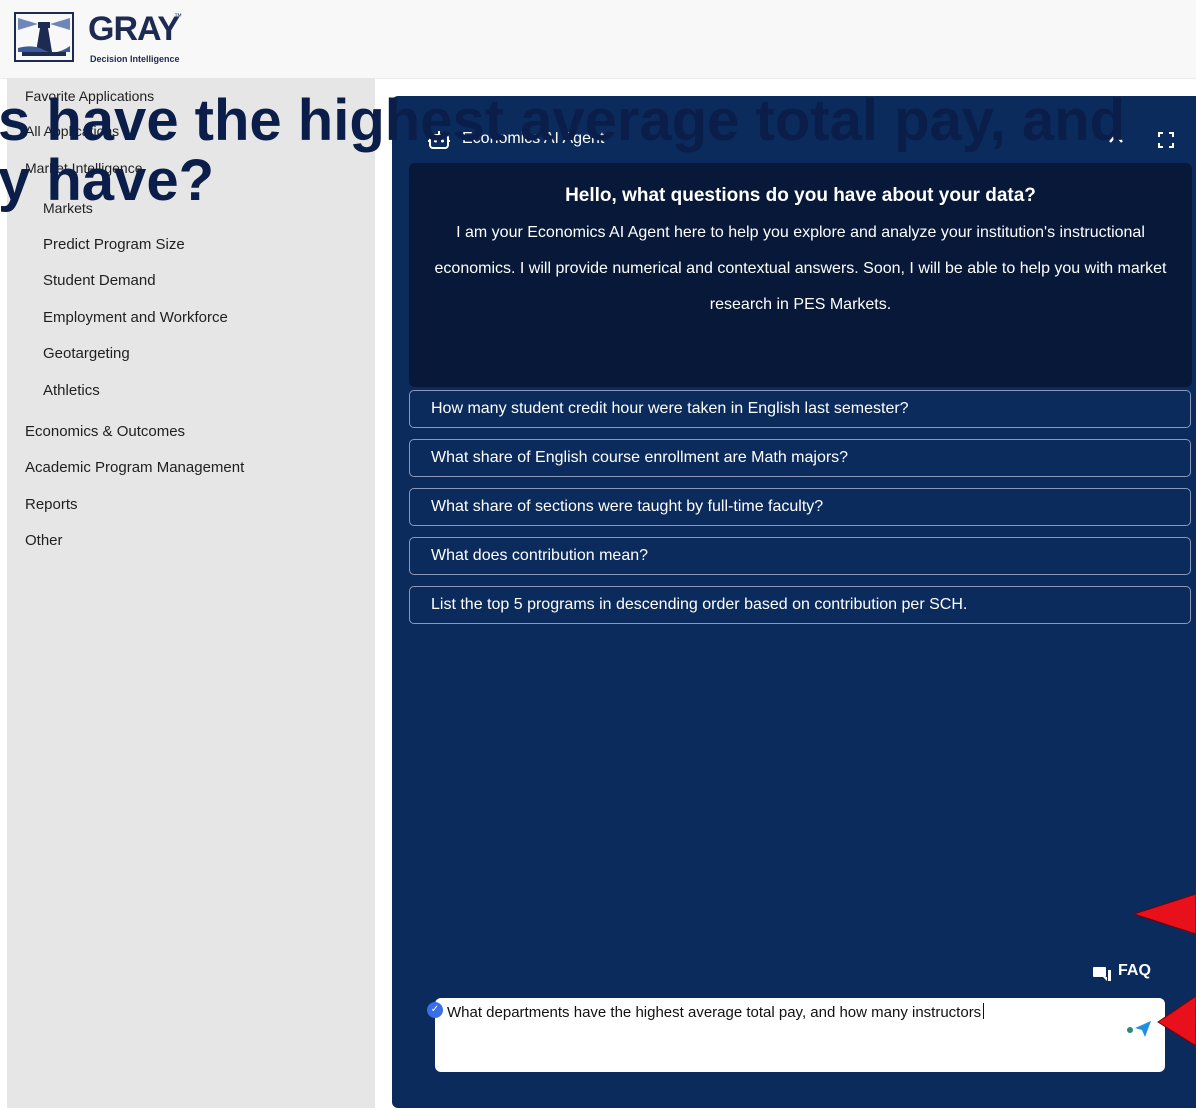 This screenshot has width=1196, height=1110. I want to click on brand-trademark: ™, so click(178, 16).